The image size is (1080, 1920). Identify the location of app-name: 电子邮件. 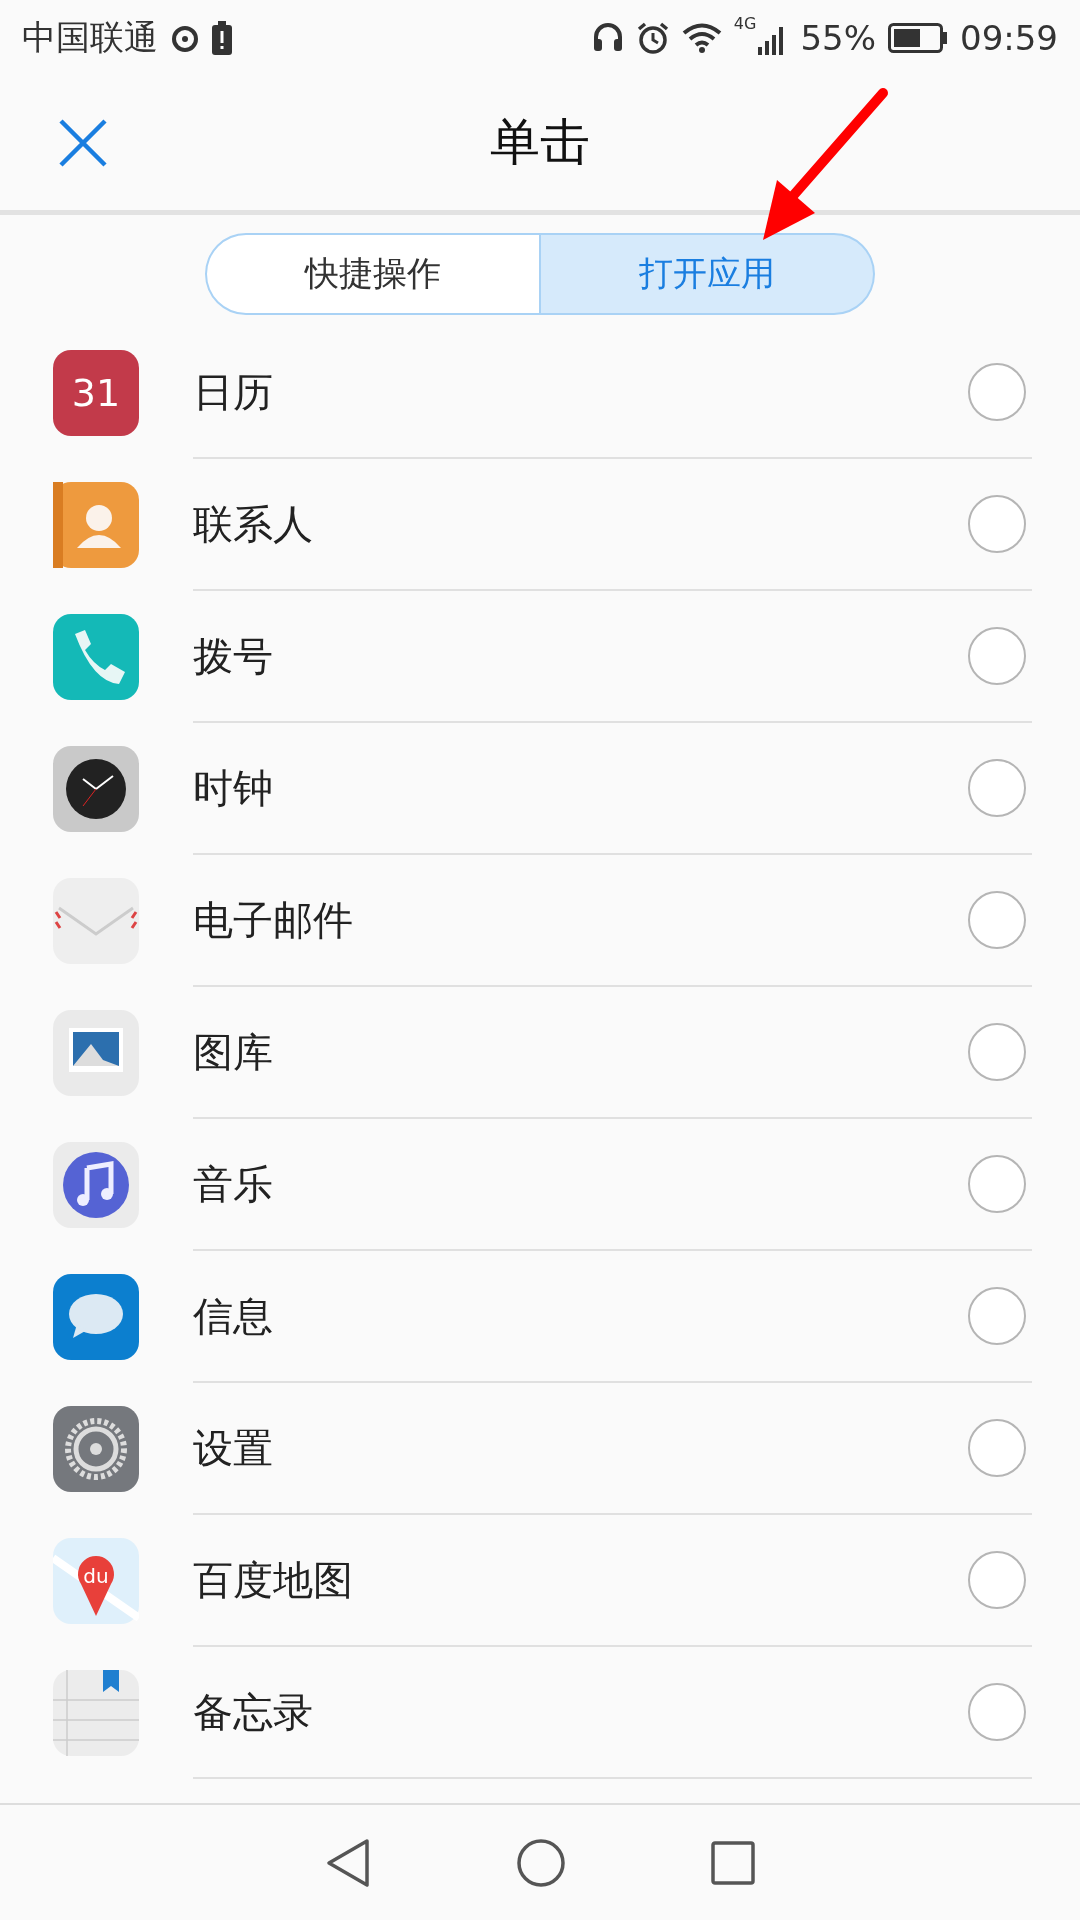
(273, 920).